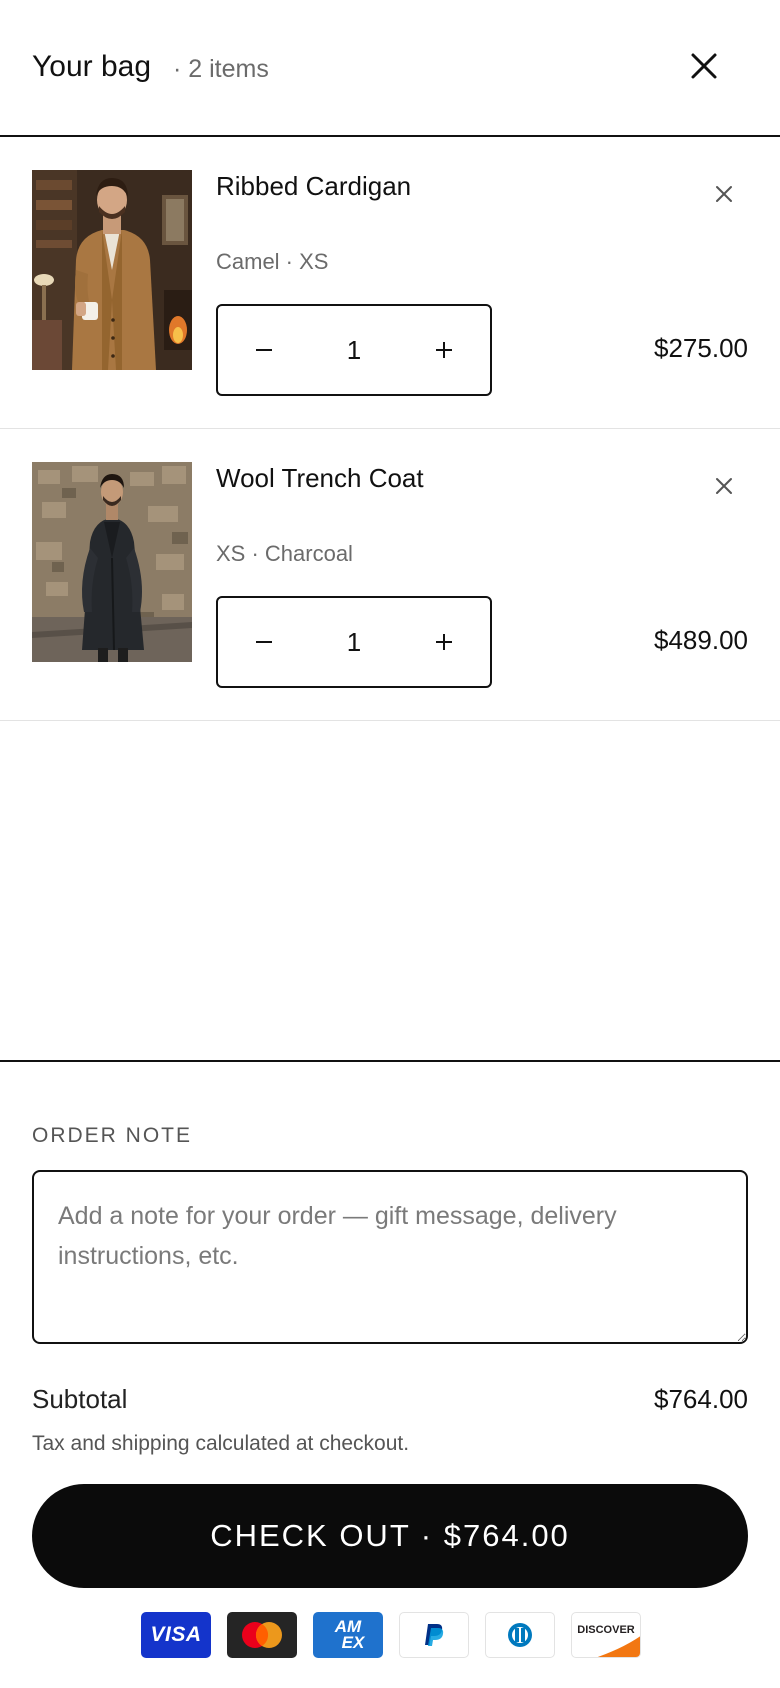 Image resolution: width=780 pixels, height=1688 pixels. I want to click on cart-header: Your bag · 2 items, so click(390, 68).